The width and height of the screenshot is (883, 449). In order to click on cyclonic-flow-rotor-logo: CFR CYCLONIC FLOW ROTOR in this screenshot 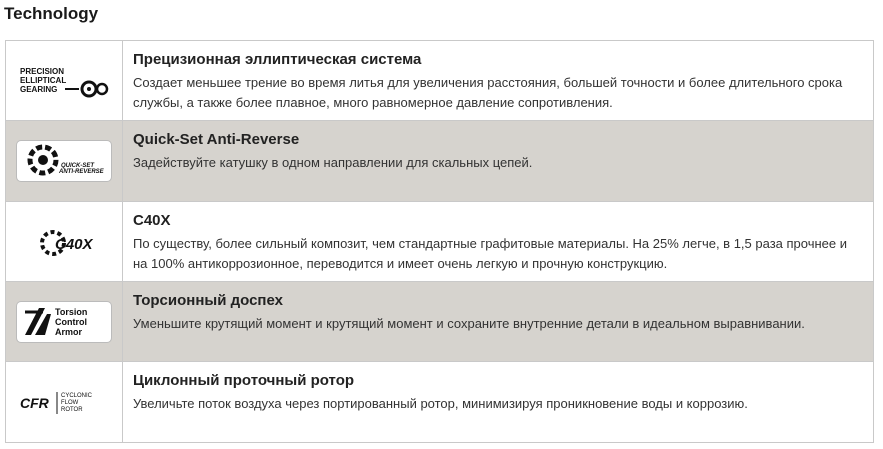, I will do `click(64, 402)`.